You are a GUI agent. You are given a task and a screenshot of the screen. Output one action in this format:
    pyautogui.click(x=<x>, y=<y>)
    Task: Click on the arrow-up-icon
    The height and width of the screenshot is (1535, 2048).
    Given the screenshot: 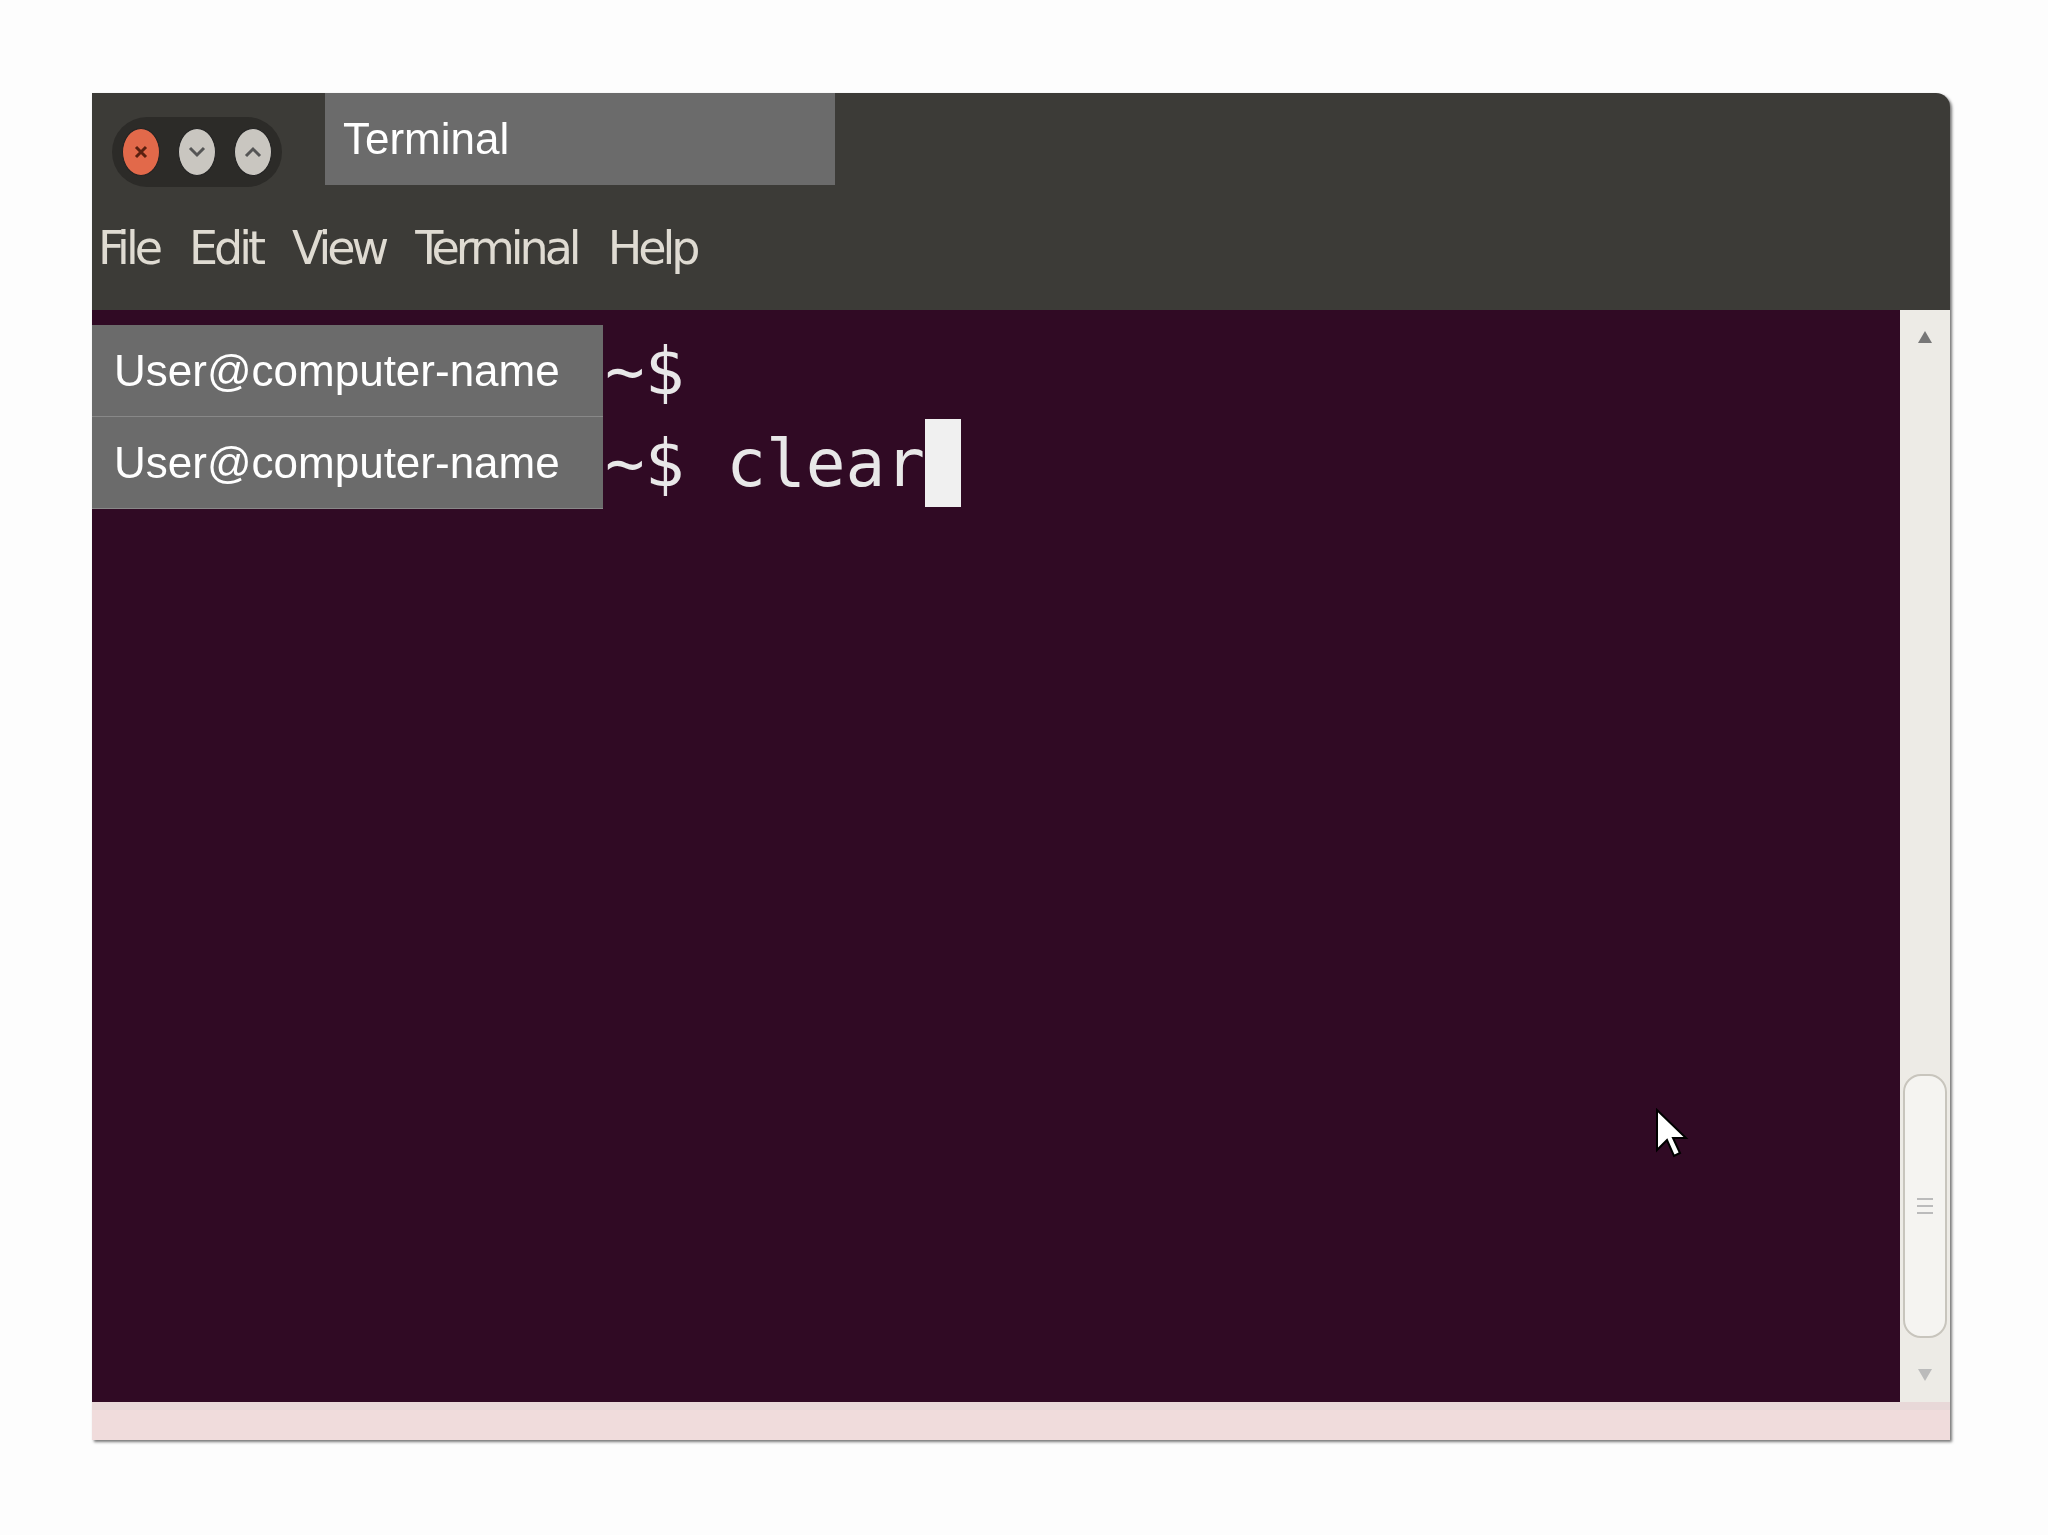 What is the action you would take?
    pyautogui.click(x=1925, y=337)
    